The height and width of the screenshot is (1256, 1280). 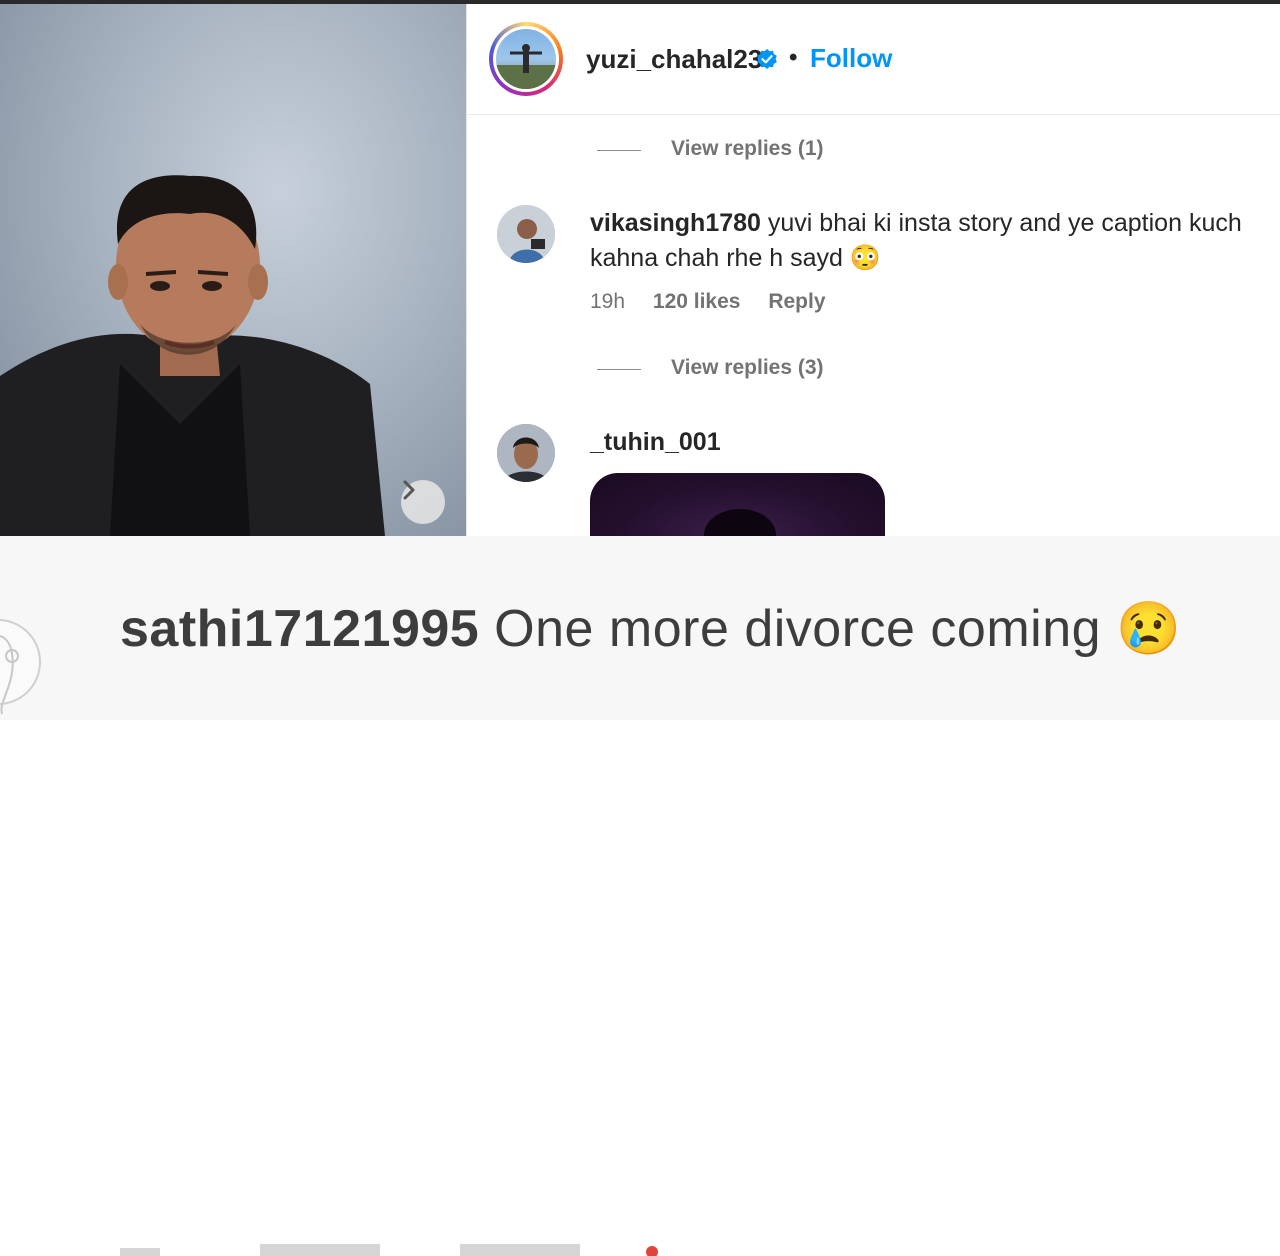 What do you see at coordinates (697, 301) in the screenshot?
I see `comment-likes: 120 likes` at bounding box center [697, 301].